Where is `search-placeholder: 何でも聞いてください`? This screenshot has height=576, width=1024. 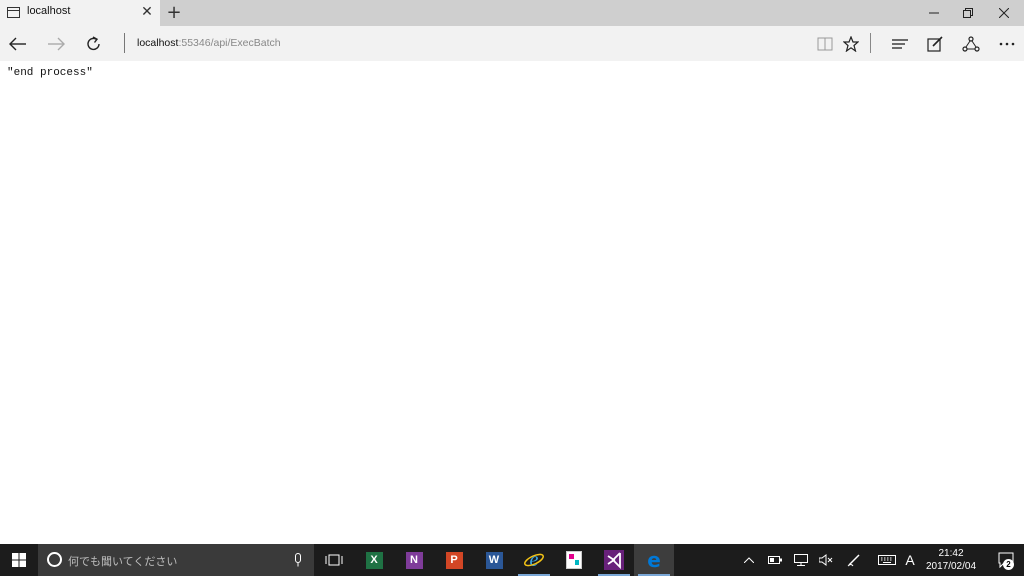 search-placeholder: 何でも聞いてください is located at coordinates (123, 561).